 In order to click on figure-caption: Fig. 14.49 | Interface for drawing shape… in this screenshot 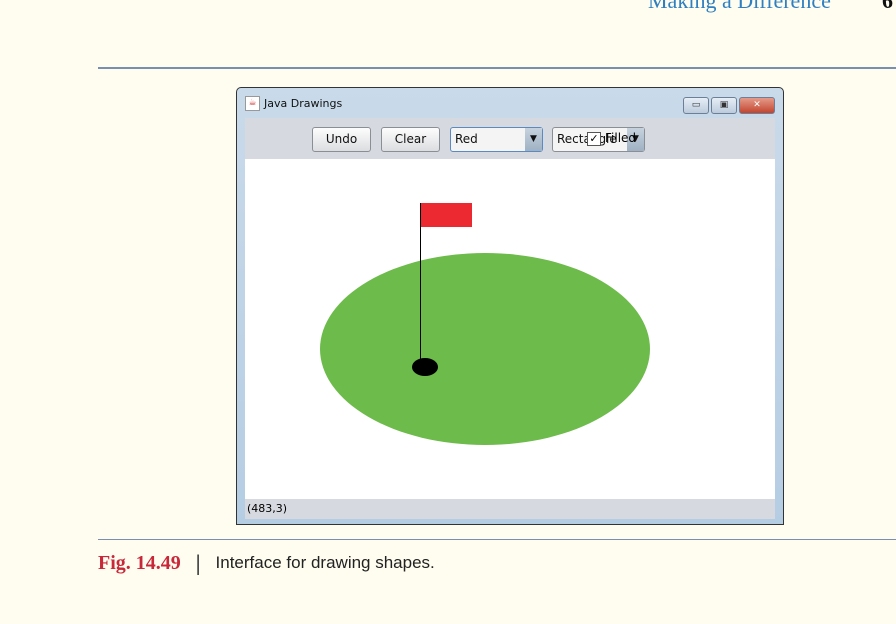, I will do `click(266, 563)`.